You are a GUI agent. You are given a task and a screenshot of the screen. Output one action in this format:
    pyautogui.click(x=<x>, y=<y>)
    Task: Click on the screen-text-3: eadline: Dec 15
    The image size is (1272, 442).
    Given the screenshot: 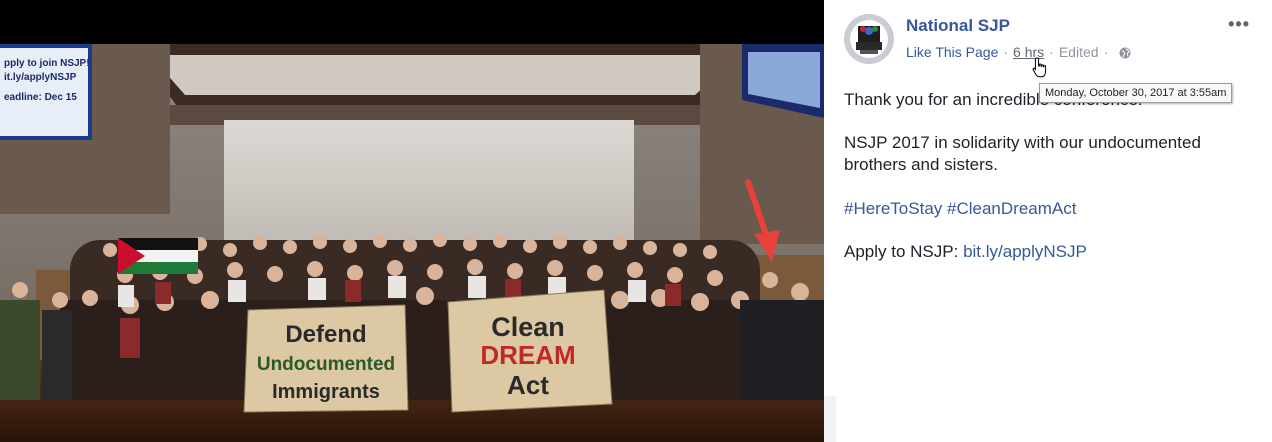 What is the action you would take?
    pyautogui.click(x=40, y=97)
    